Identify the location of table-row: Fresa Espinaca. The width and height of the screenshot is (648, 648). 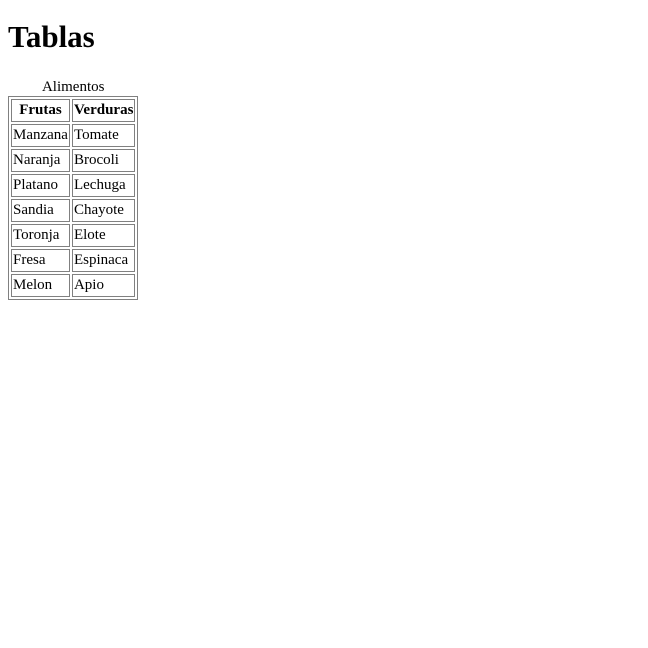
(73, 260).